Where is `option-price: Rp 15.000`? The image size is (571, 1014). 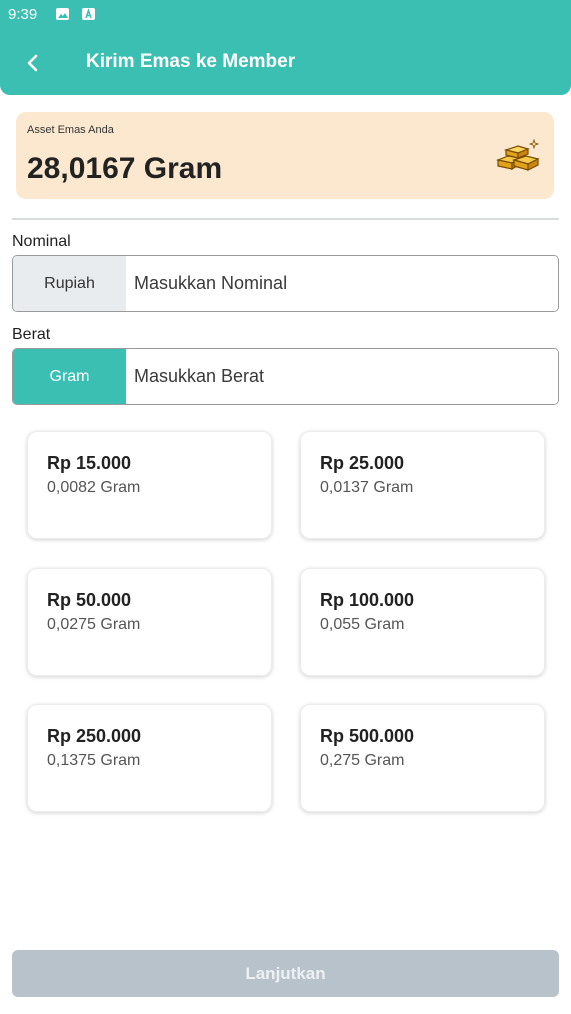
option-price: Rp 15.000 is located at coordinates (89, 463).